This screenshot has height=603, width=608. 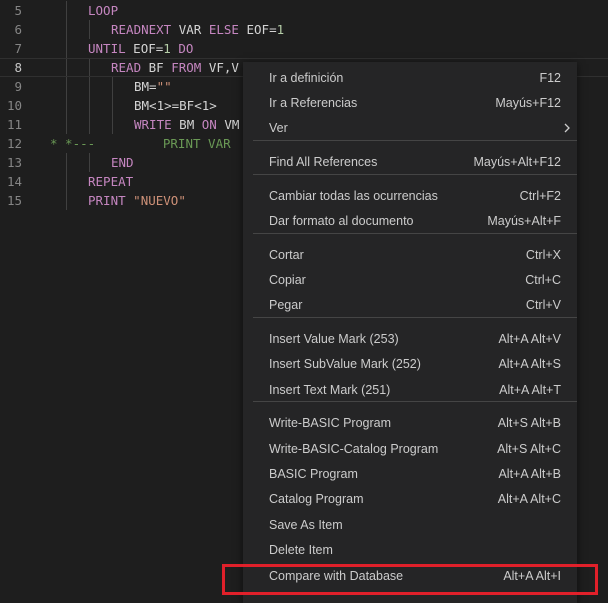 I want to click on menu-item-ver: Ver, so click(x=410, y=128).